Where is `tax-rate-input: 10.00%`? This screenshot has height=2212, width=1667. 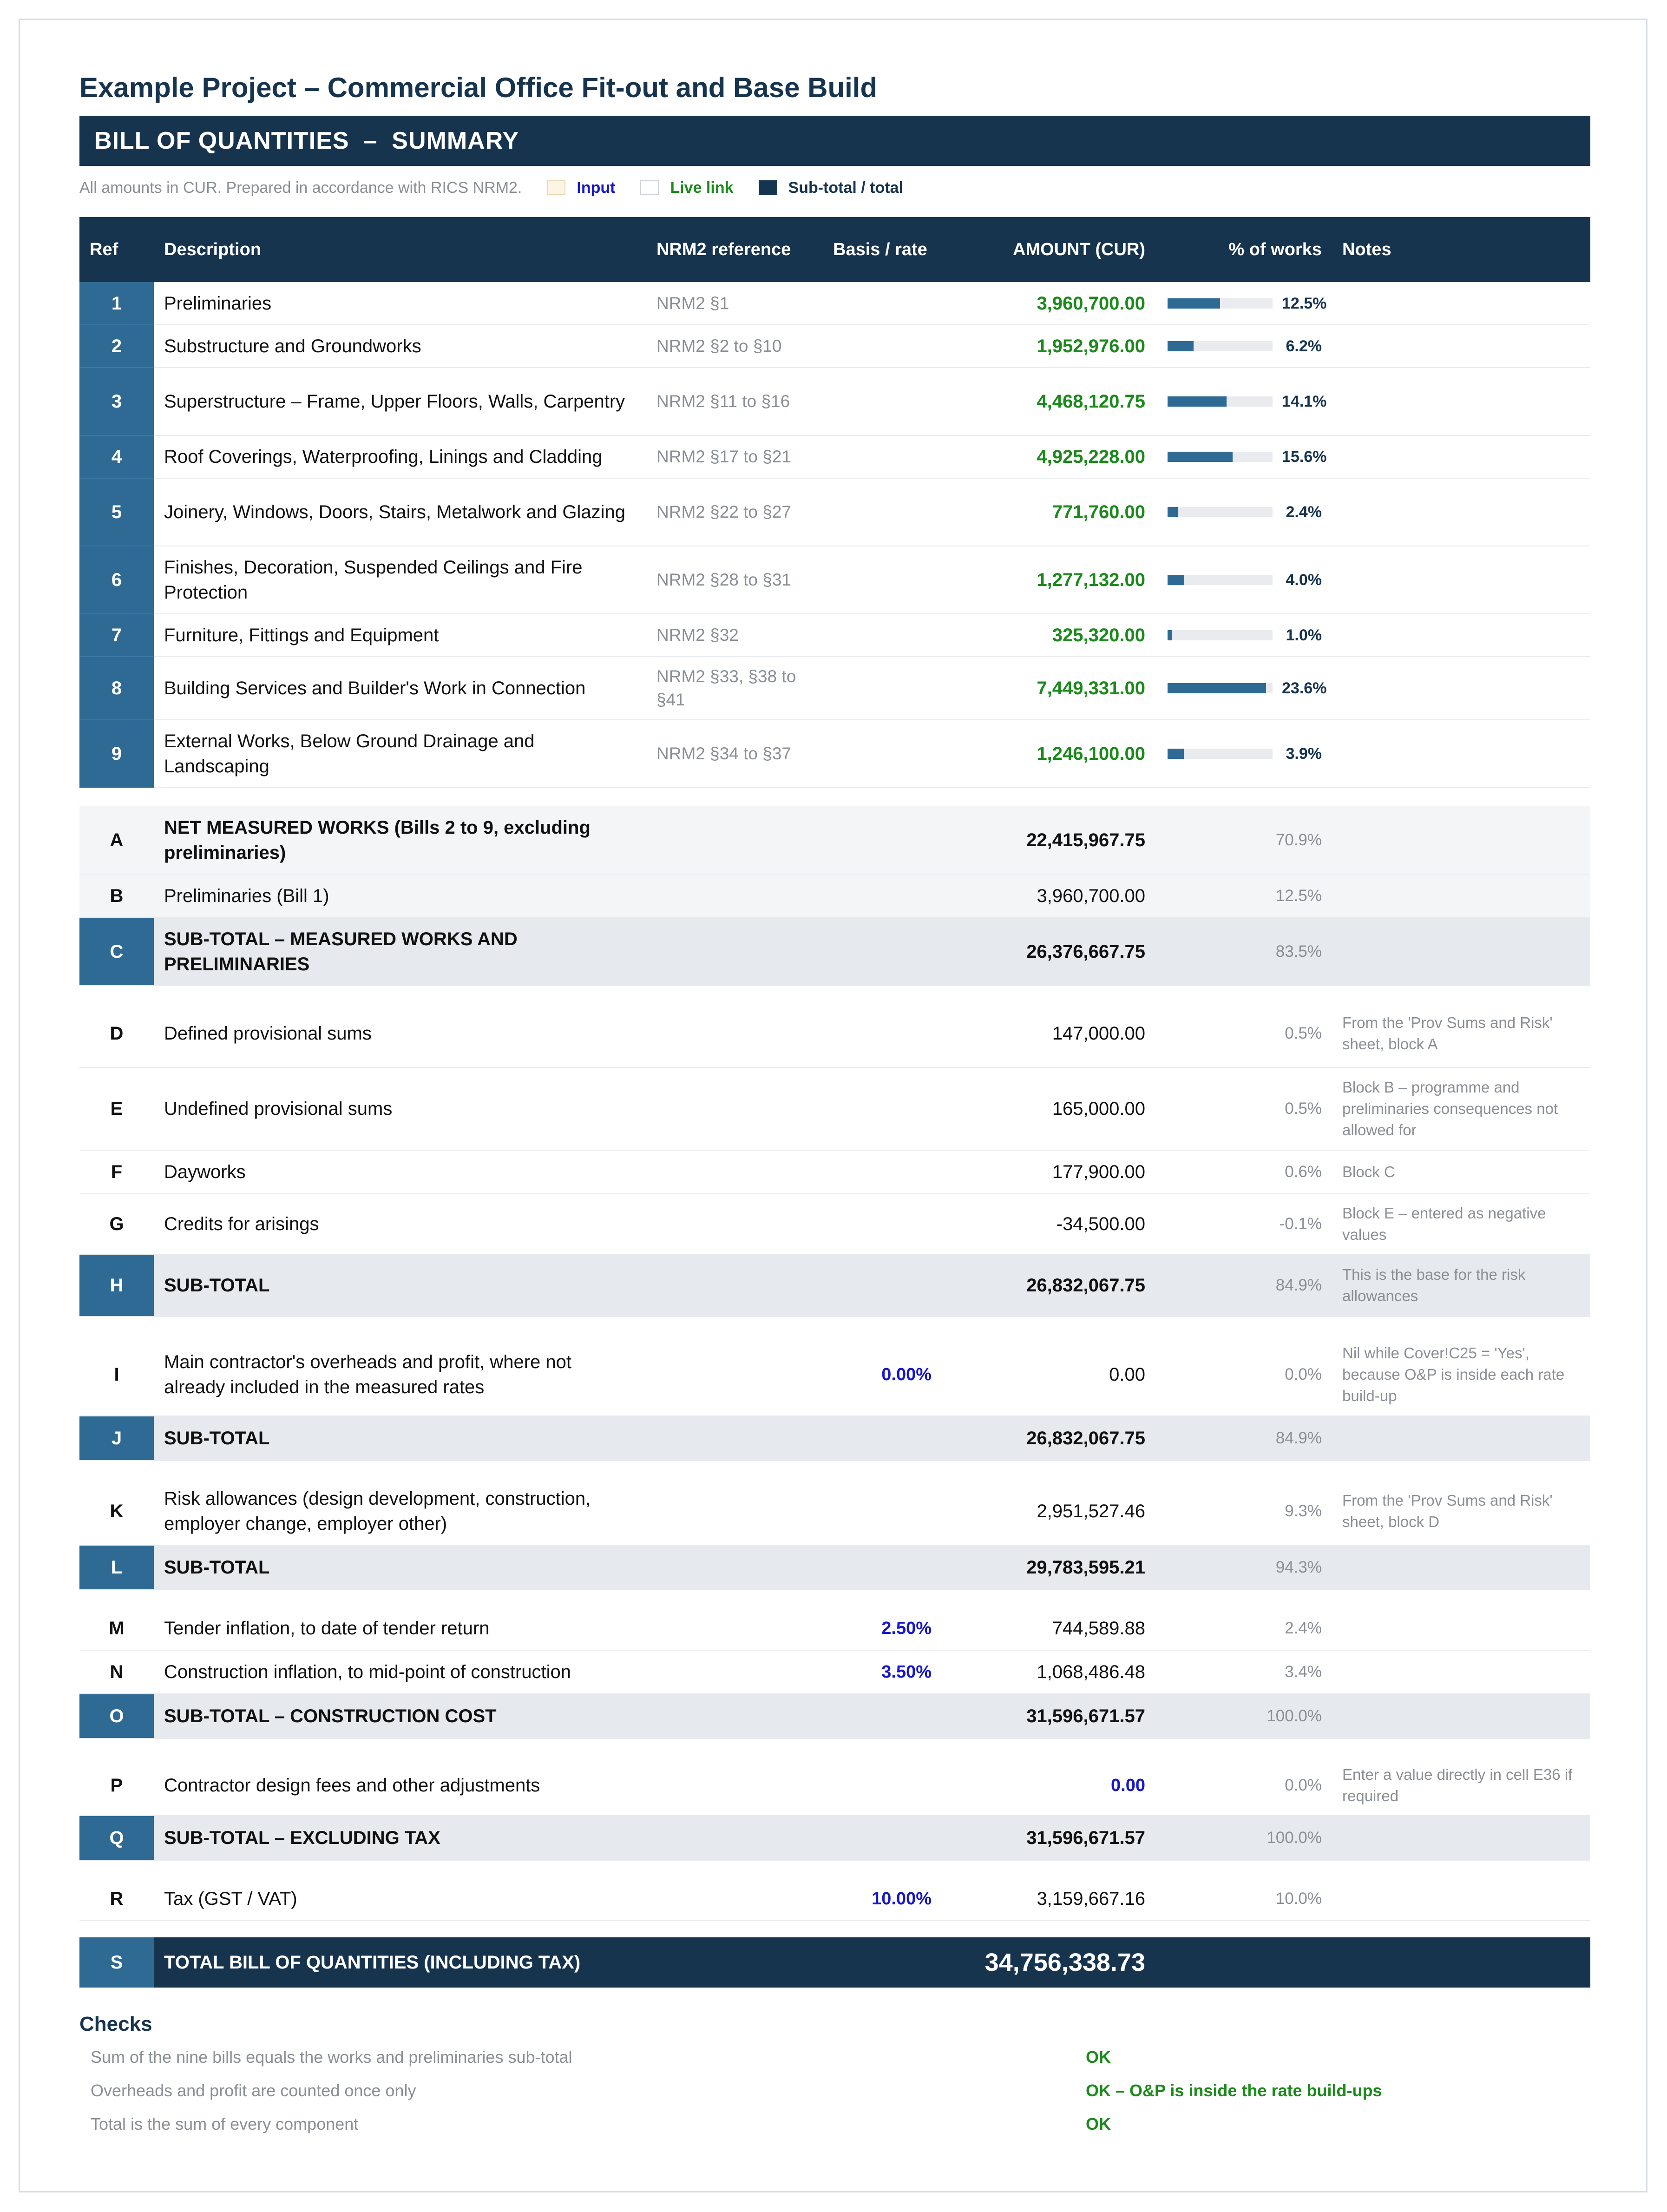
tax-rate-input: 10.00% is located at coordinates (882, 1899).